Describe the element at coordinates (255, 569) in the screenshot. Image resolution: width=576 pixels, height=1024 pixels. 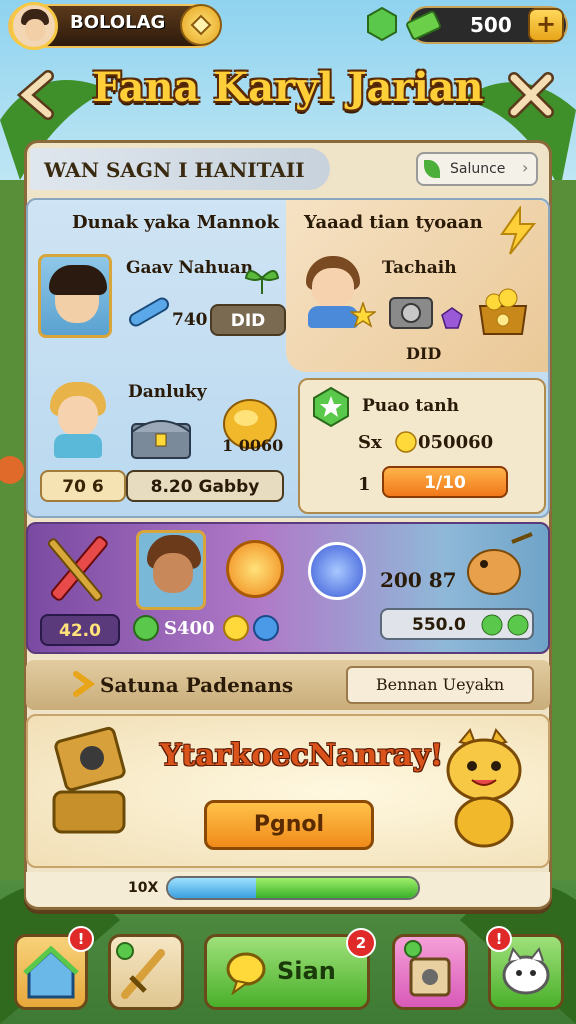
I see `gold-orb-icon` at that location.